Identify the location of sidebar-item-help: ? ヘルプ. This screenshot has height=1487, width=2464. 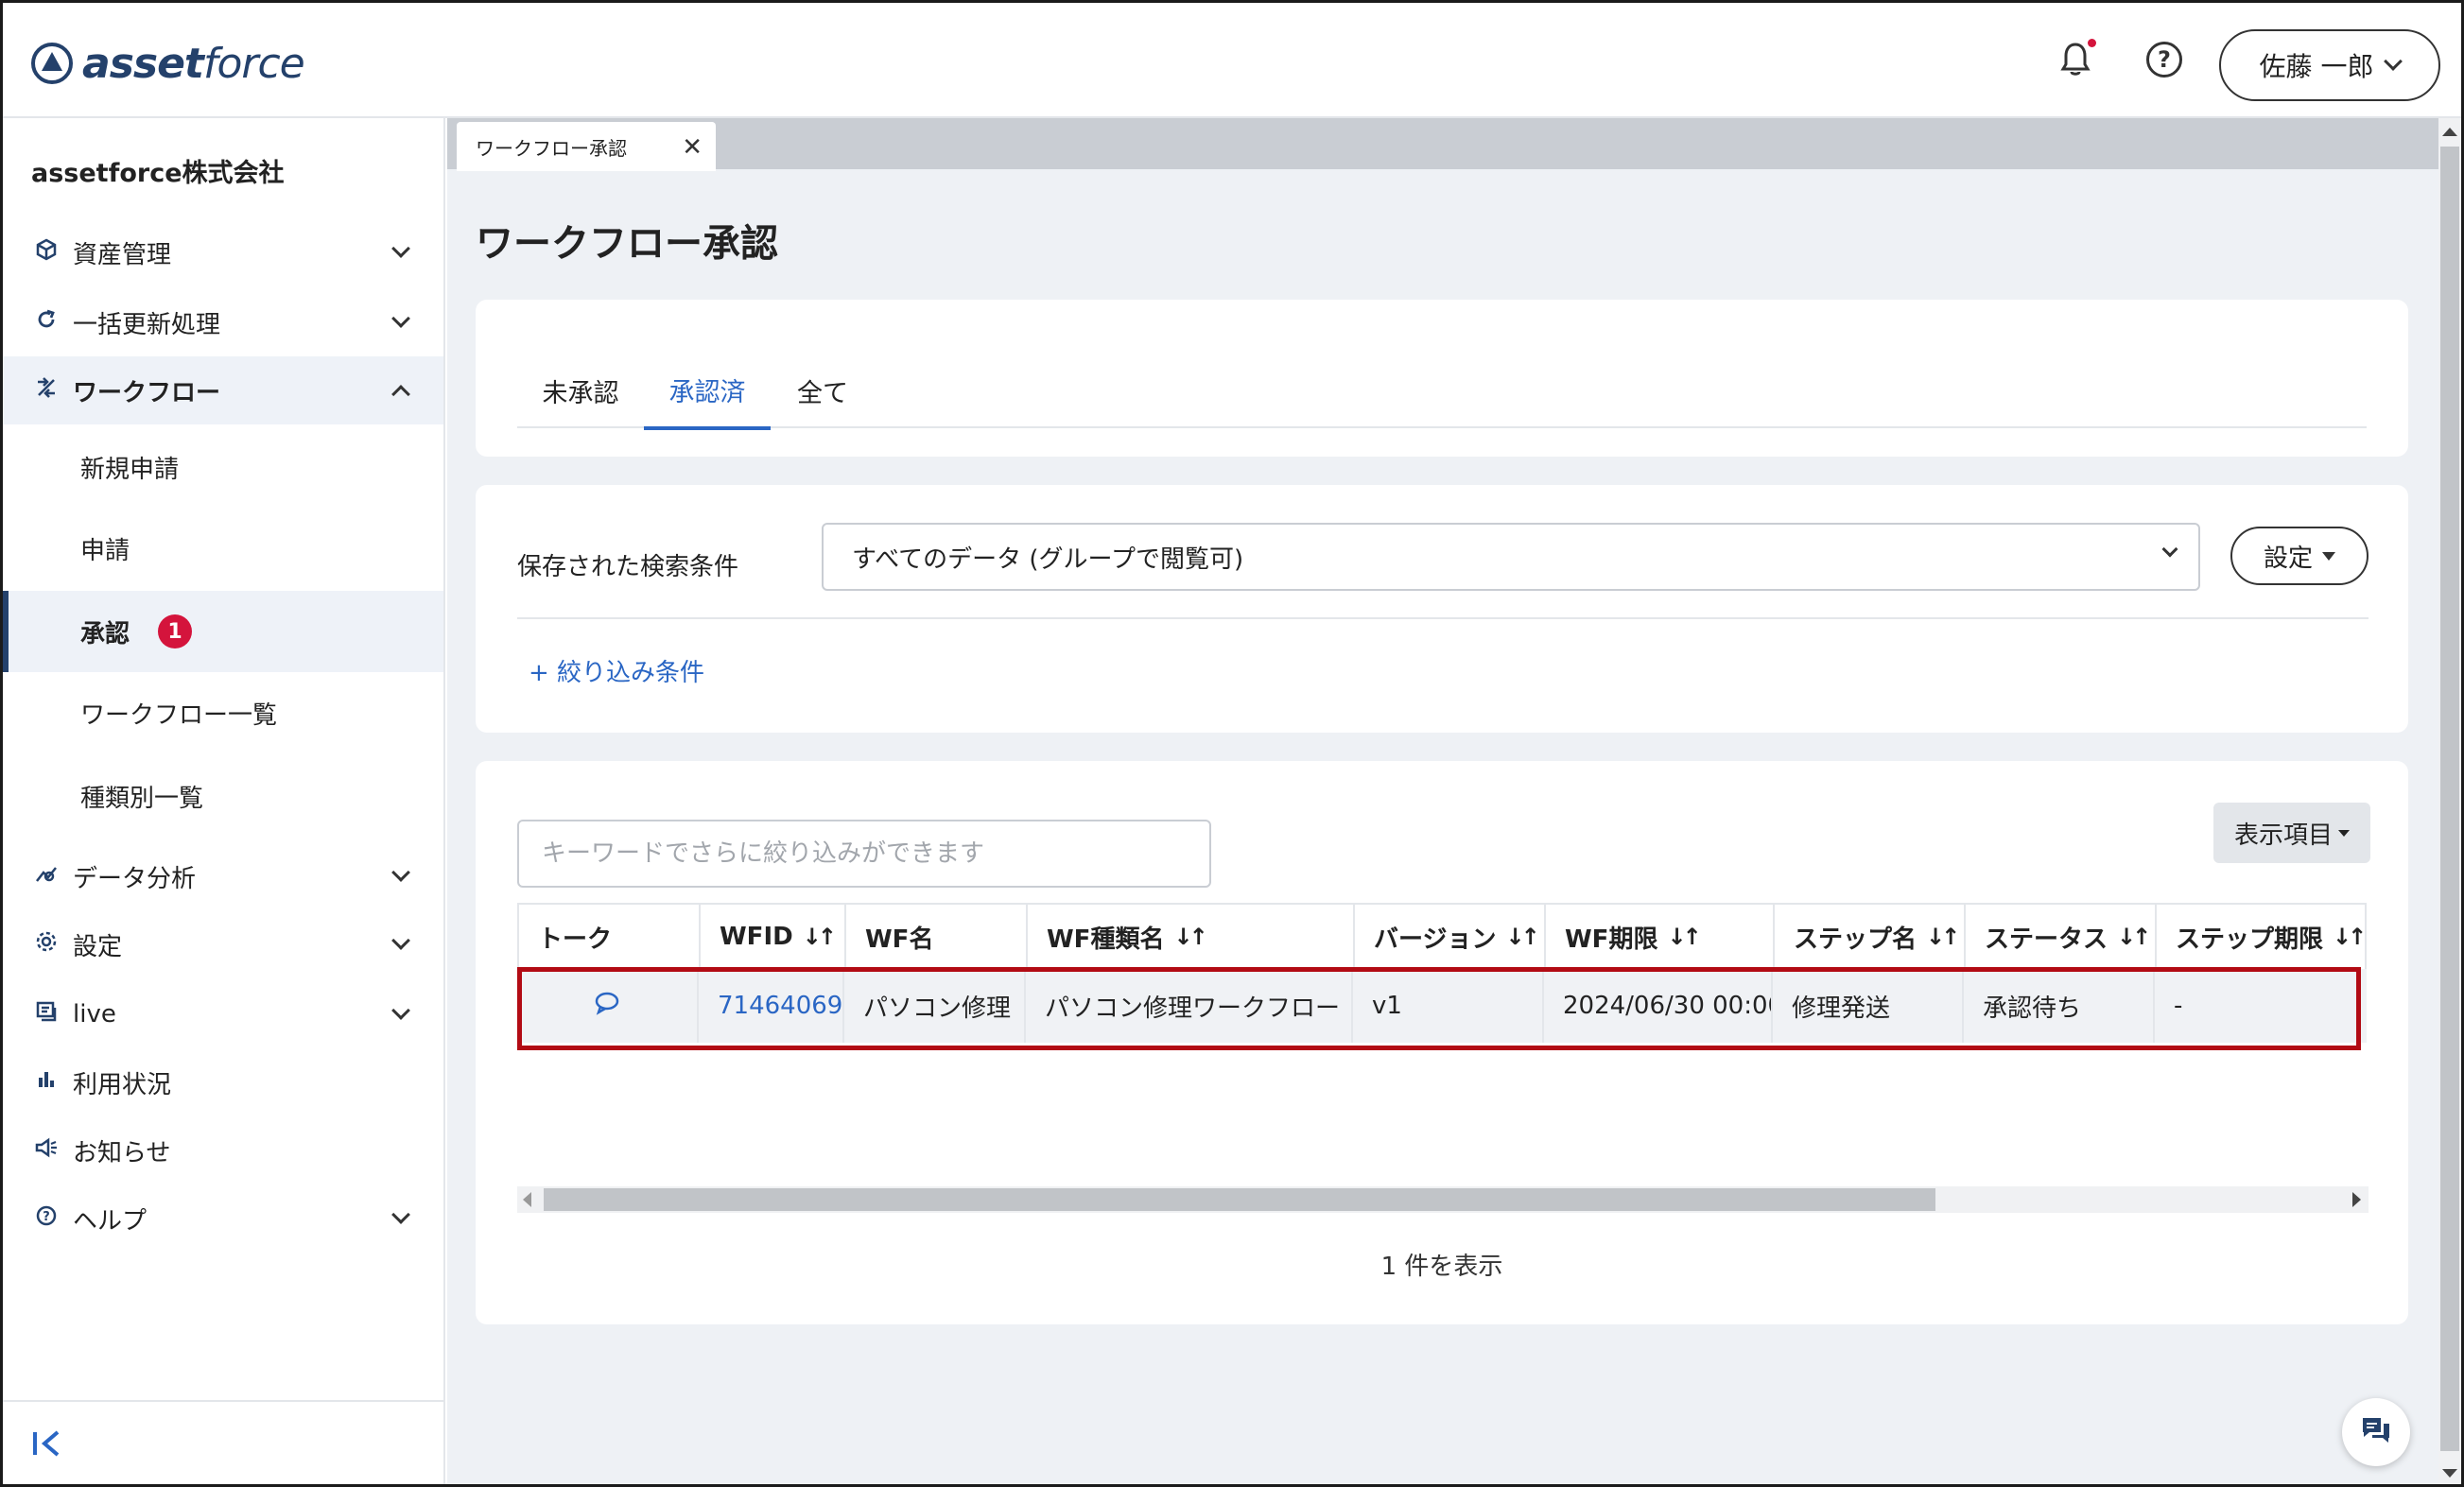
(223, 1218).